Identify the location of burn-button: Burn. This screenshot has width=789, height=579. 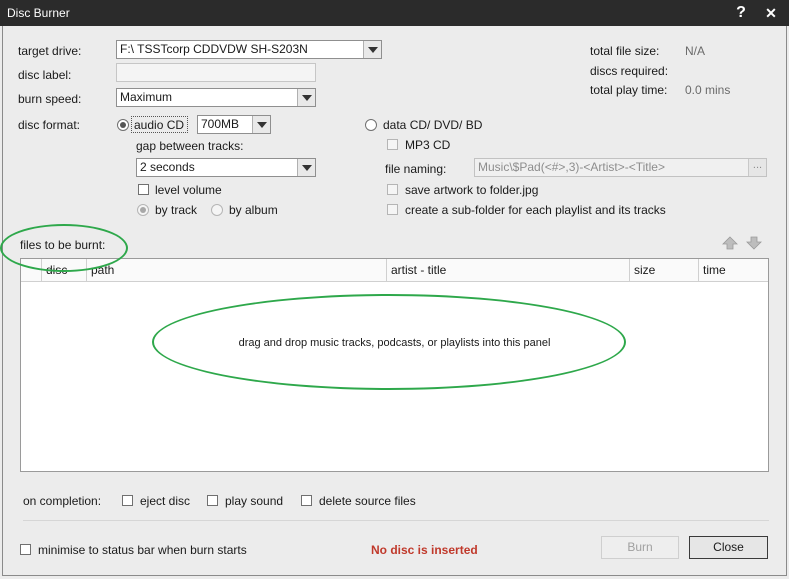
(640, 547).